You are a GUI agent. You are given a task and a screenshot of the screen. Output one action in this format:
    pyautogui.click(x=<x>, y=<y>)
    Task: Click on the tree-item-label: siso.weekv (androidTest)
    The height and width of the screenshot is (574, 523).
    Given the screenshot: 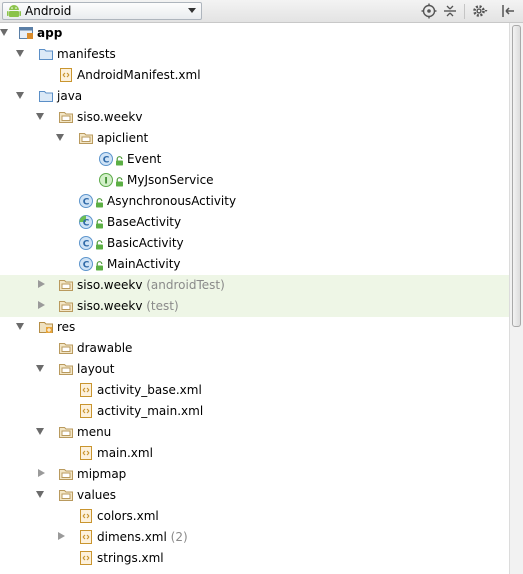 What is the action you would take?
    pyautogui.click(x=151, y=285)
    